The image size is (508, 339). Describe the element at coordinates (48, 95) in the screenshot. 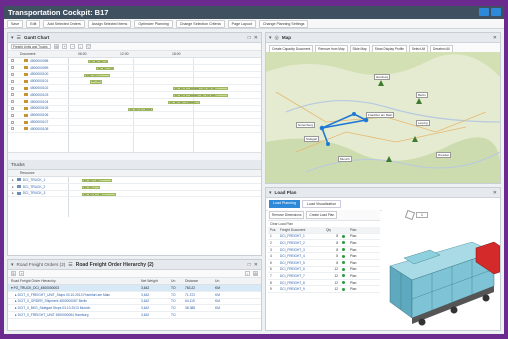

I see `document-number: 4500000103` at that location.